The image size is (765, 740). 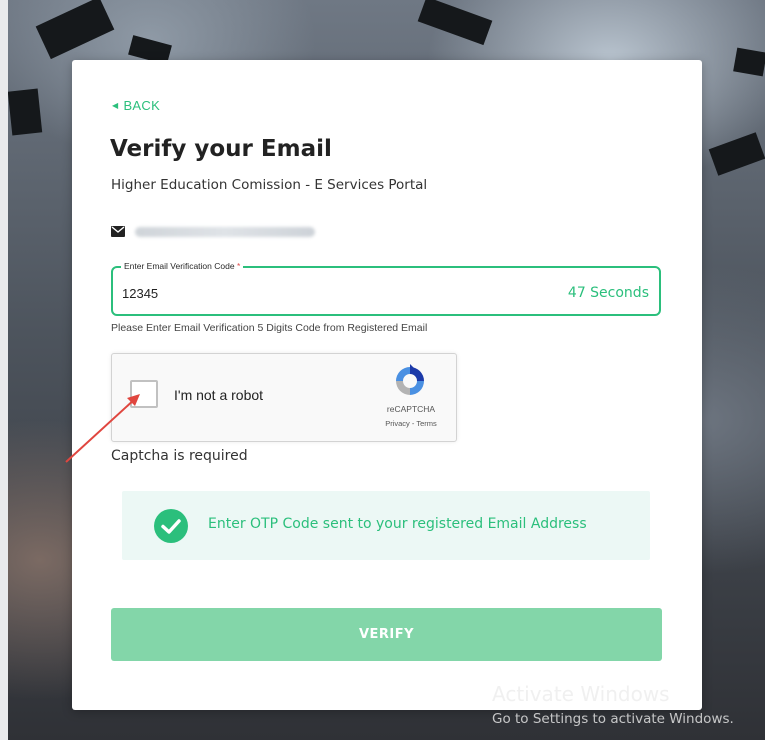 What do you see at coordinates (581, 694) in the screenshot?
I see `watermark-title: Activate Windows` at bounding box center [581, 694].